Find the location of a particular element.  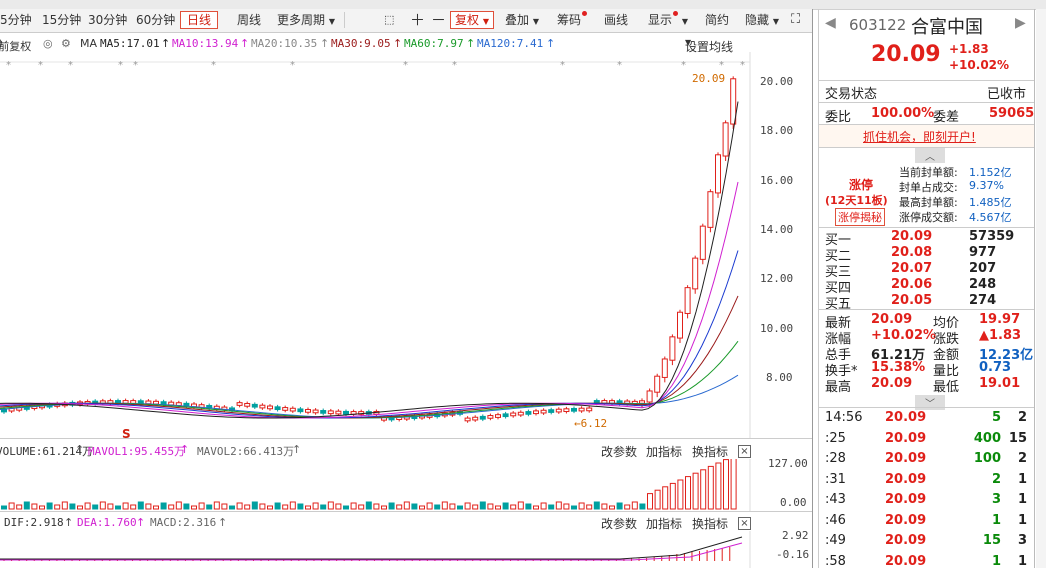

period-daily: 日线 is located at coordinates (199, 20).